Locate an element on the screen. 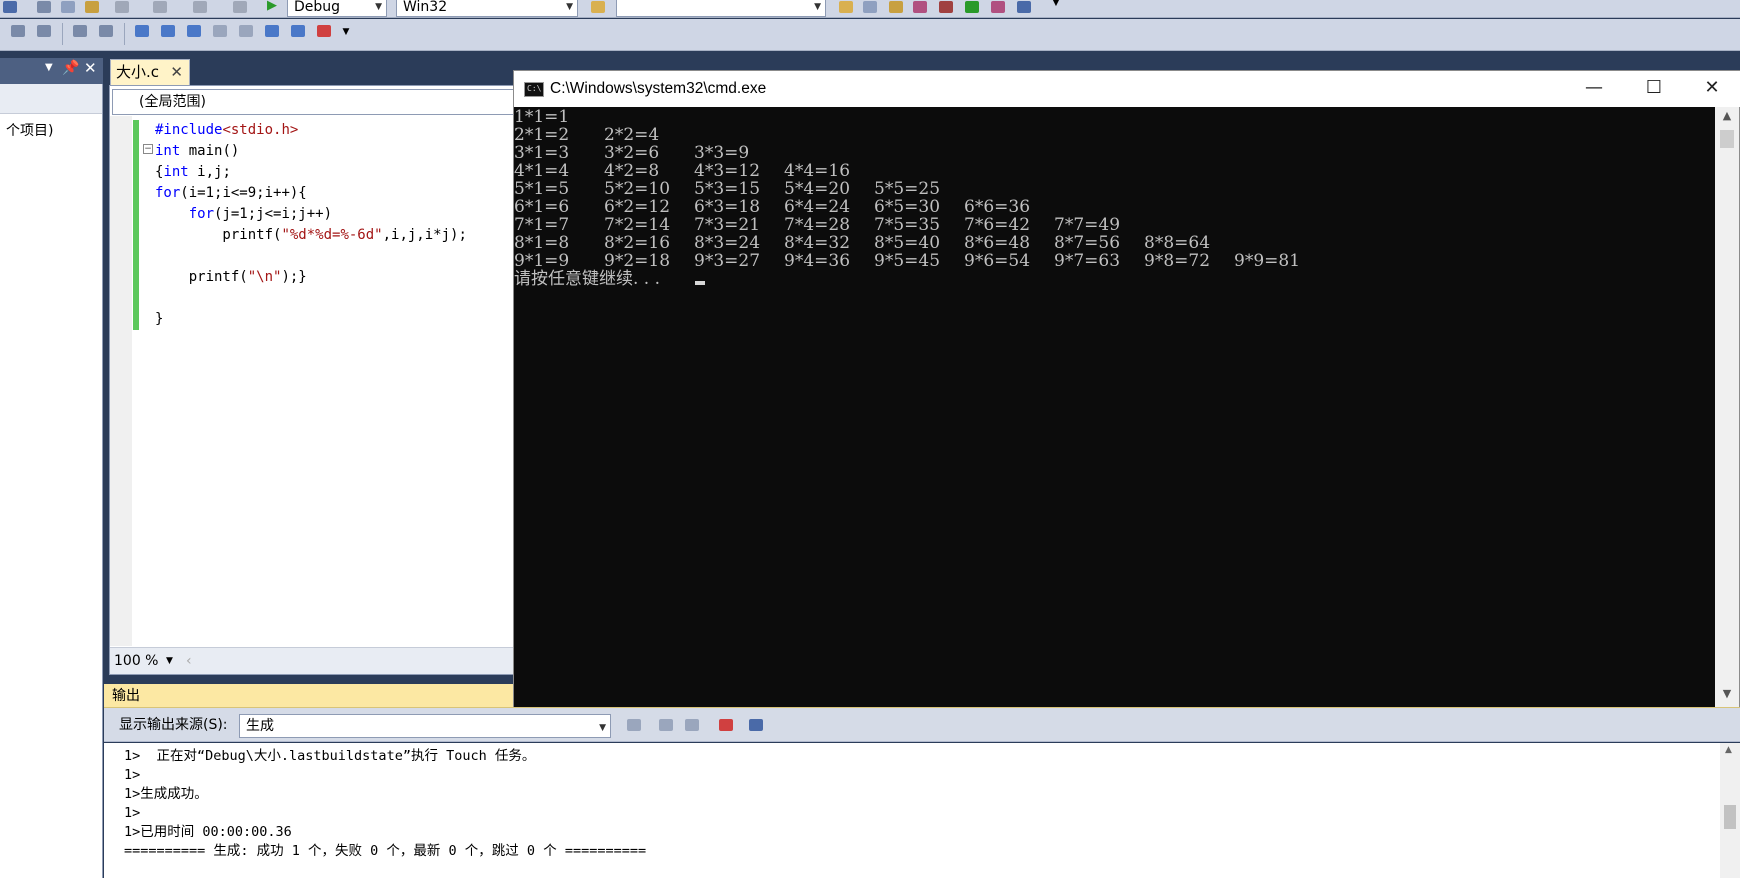 Image resolution: width=1740 pixels, height=878 pixels. minimize-icon: — is located at coordinates (1594, 89).